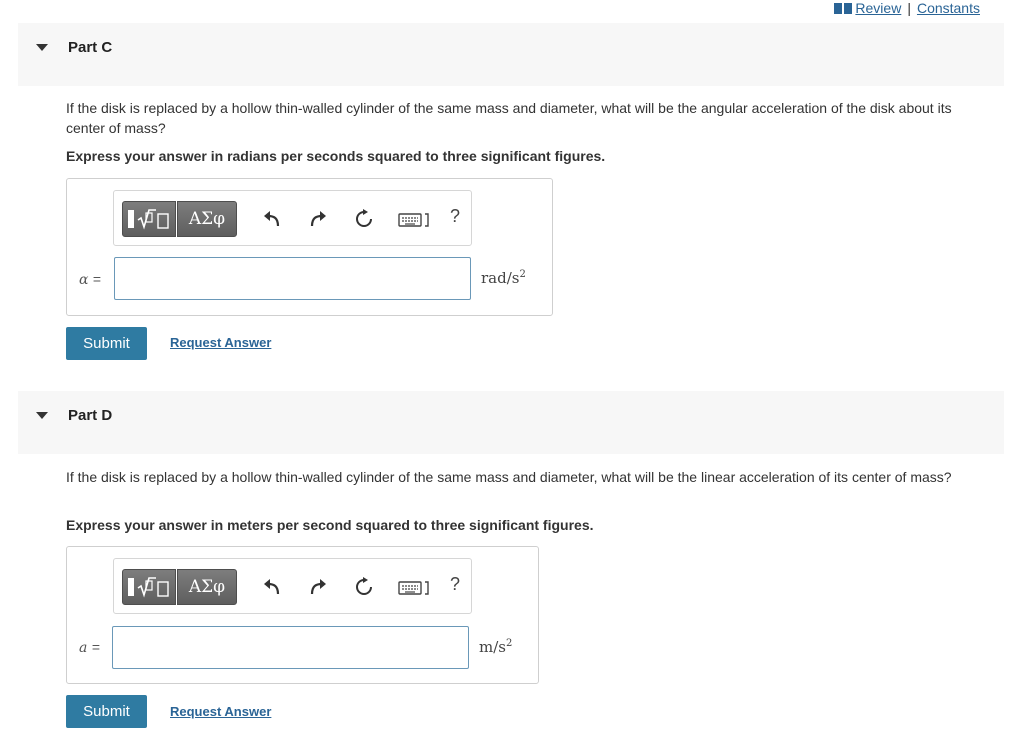  Describe the element at coordinates (84, 280) in the screenshot. I see `variable-symbol: α` at that location.